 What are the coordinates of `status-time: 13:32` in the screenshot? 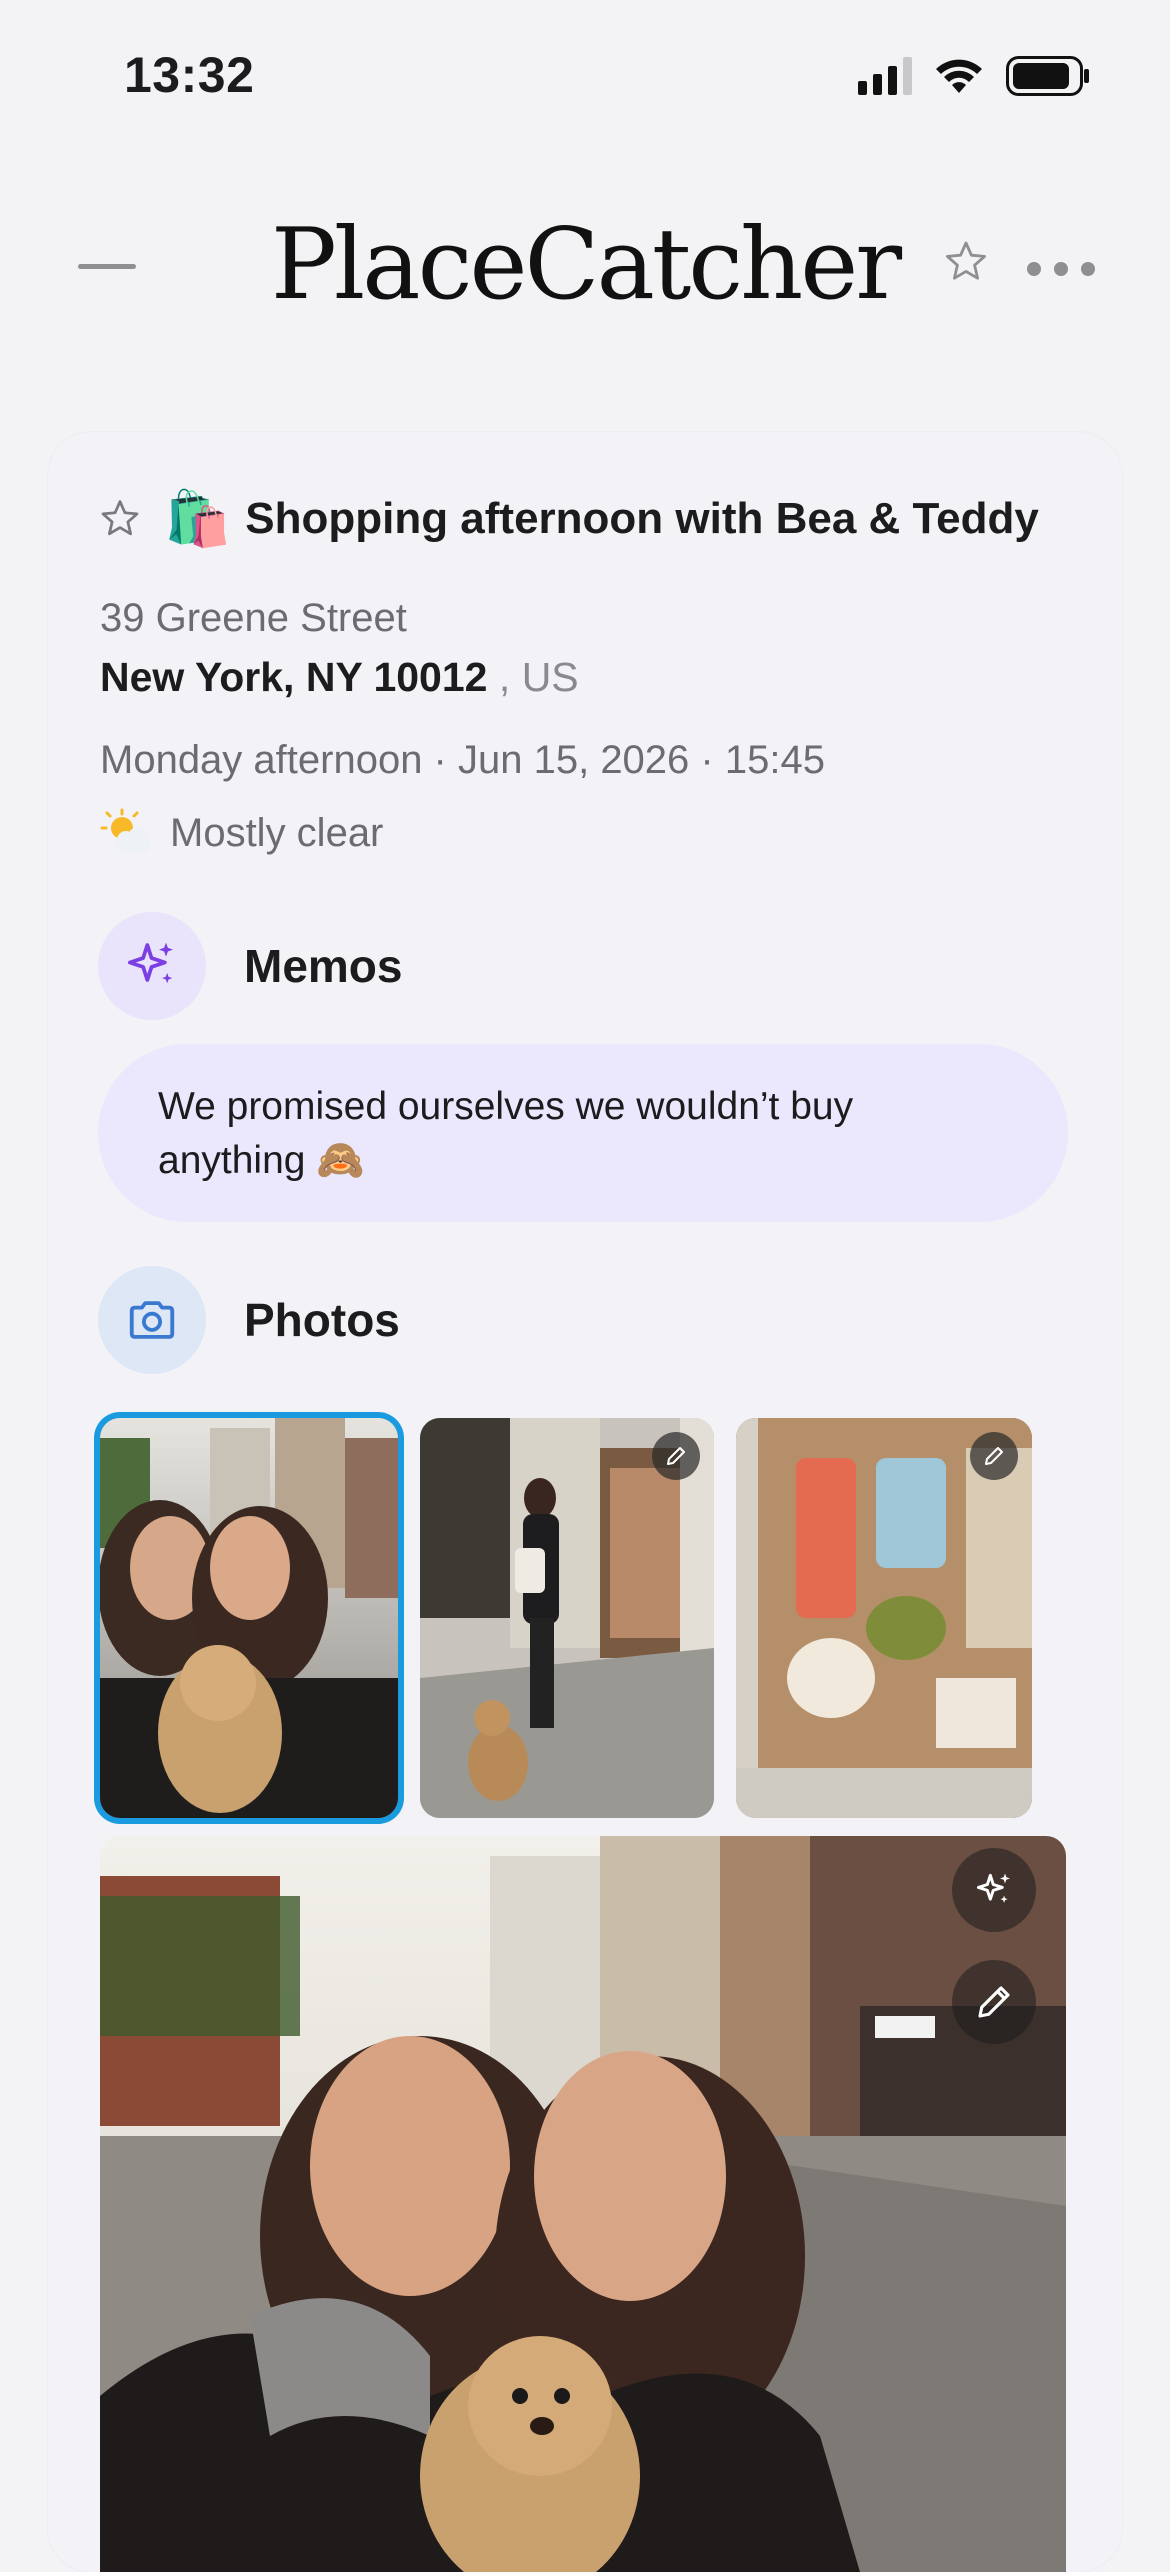 It's located at (189, 75).